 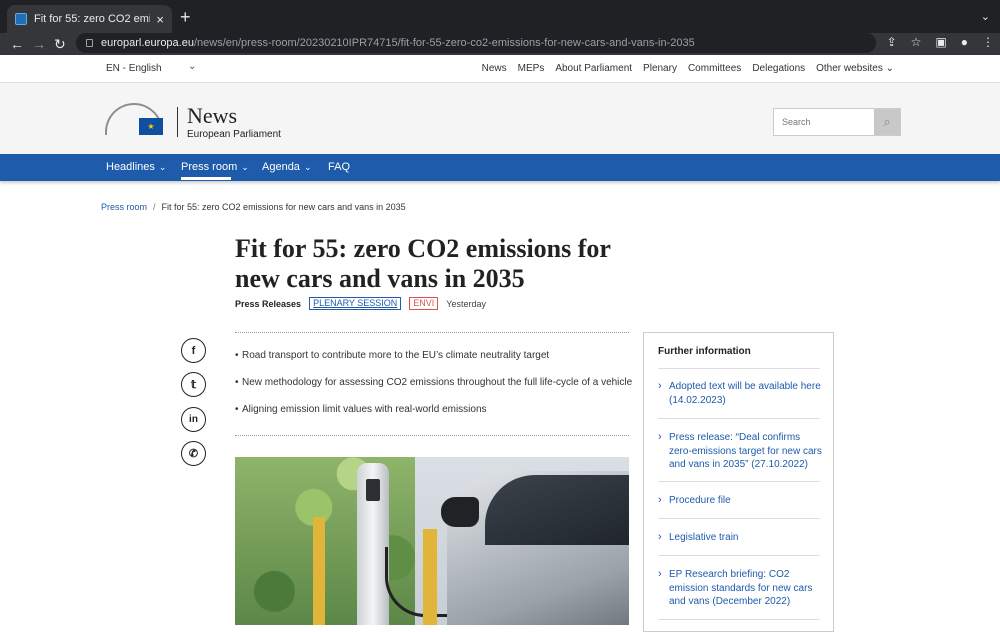 I want to click on article-date: Yesterday, so click(x=466, y=303).